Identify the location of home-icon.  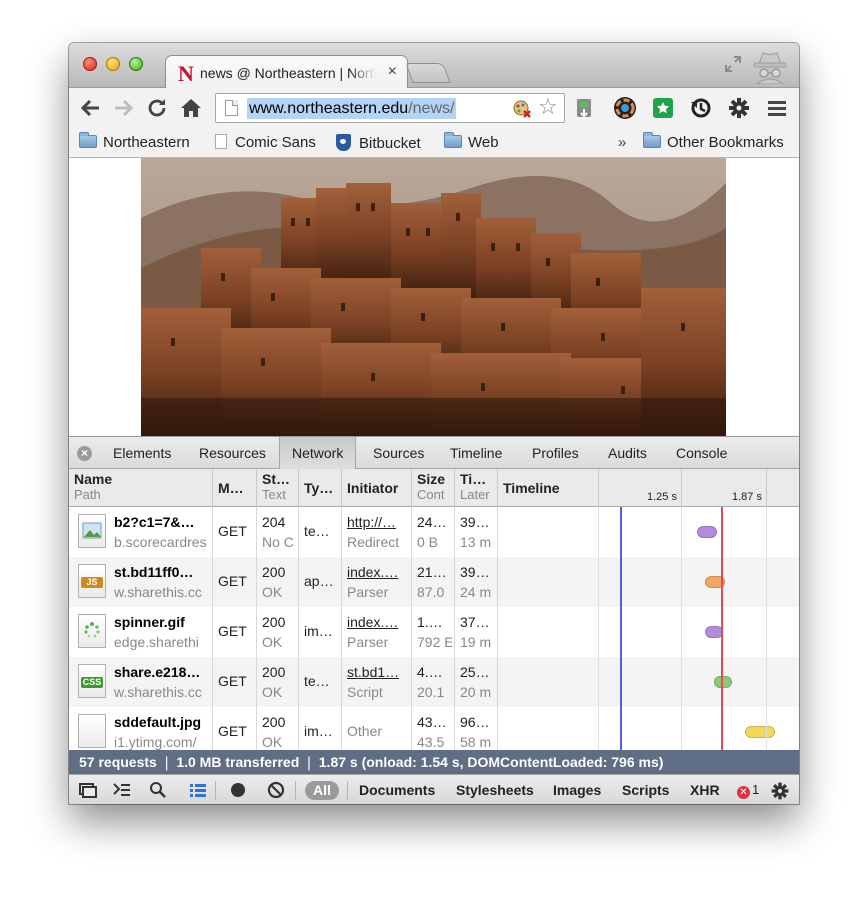
(191, 108).